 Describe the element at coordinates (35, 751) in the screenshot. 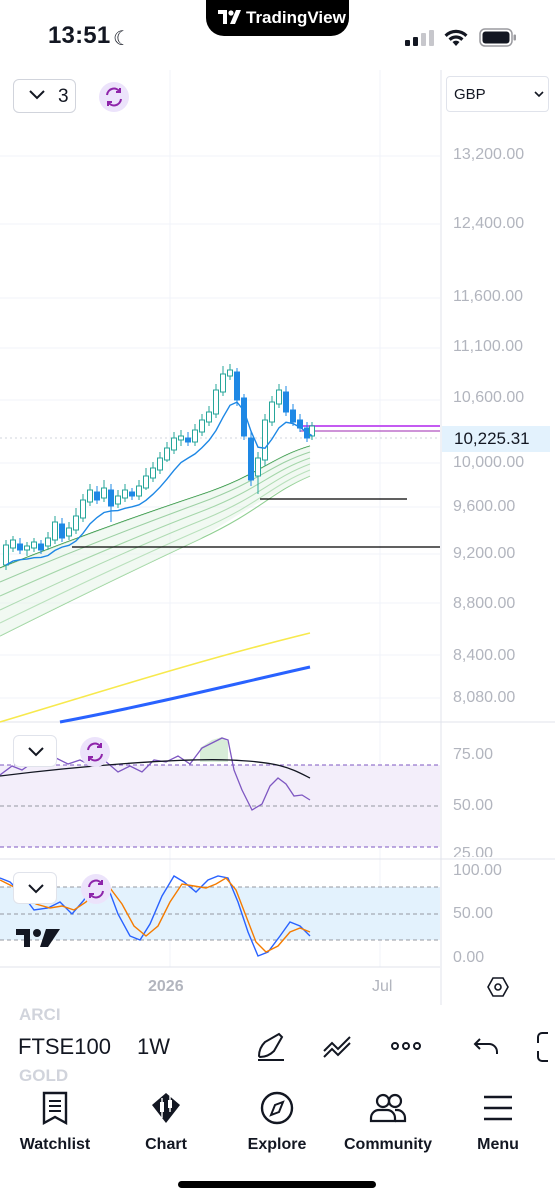

I see `rsi-collapse-button` at that location.